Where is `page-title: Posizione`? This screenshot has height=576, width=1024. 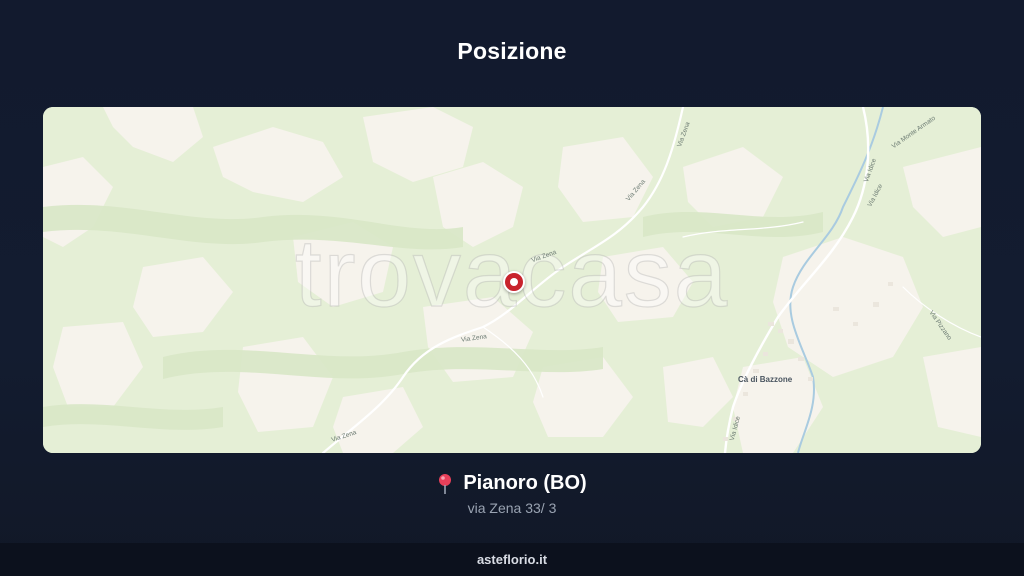 page-title: Posizione is located at coordinates (512, 51).